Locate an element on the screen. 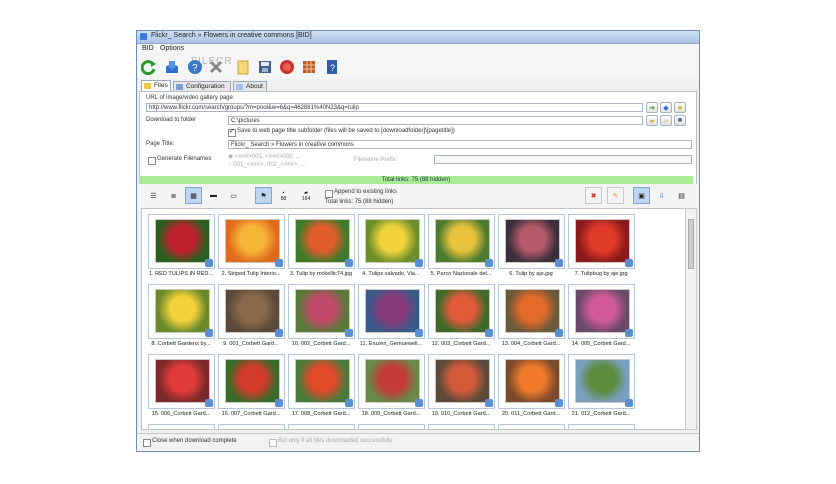  view-small-button: ▬ is located at coordinates (213, 195).